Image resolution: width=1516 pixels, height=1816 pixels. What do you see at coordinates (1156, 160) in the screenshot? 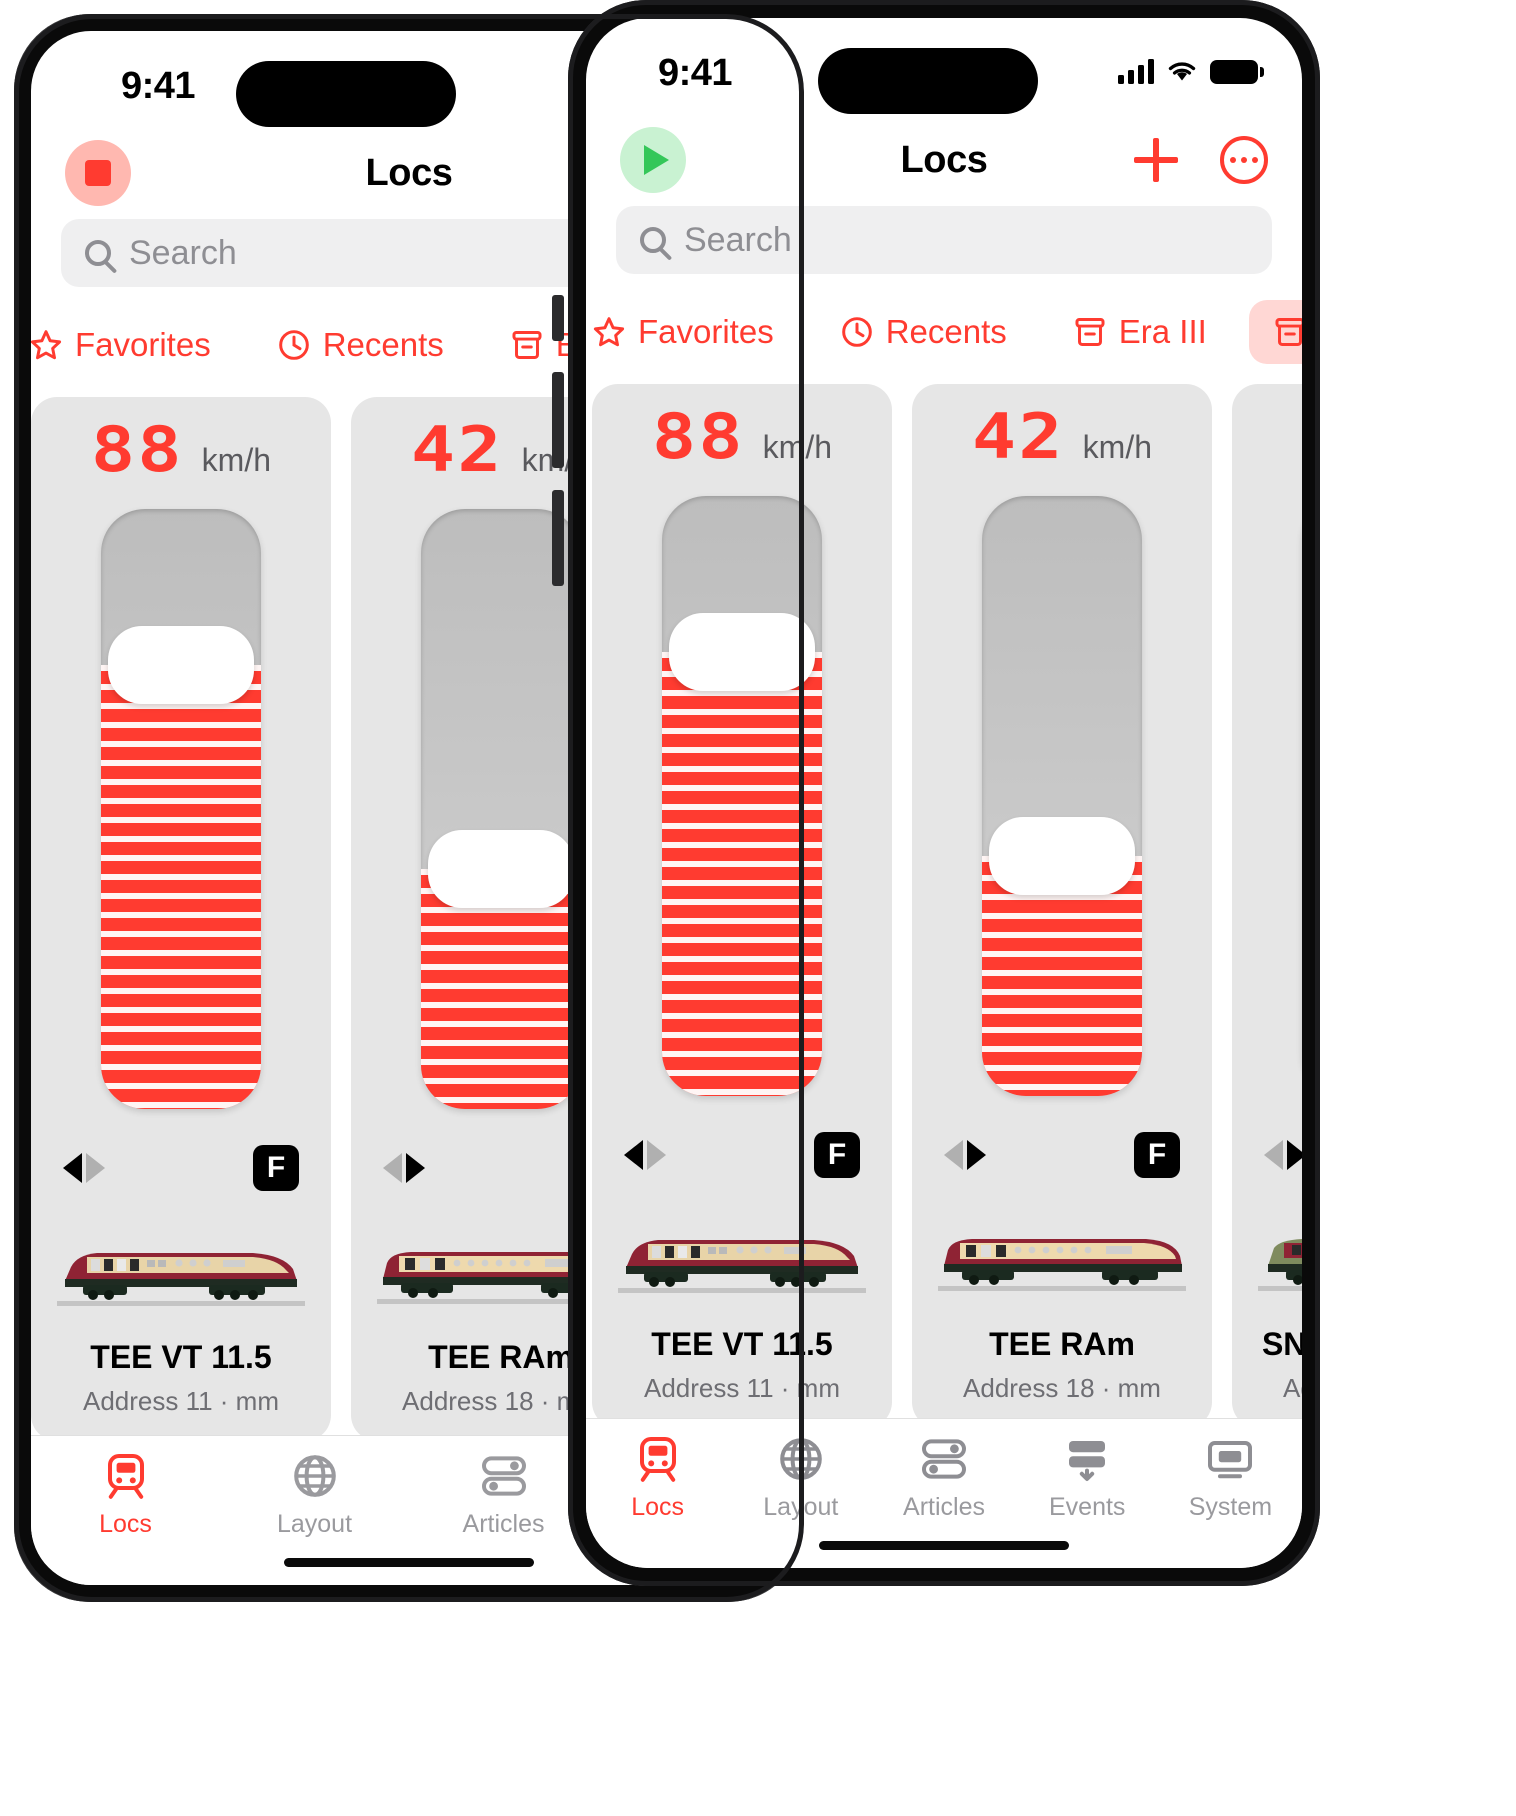
I see `add-loco-button` at bounding box center [1156, 160].